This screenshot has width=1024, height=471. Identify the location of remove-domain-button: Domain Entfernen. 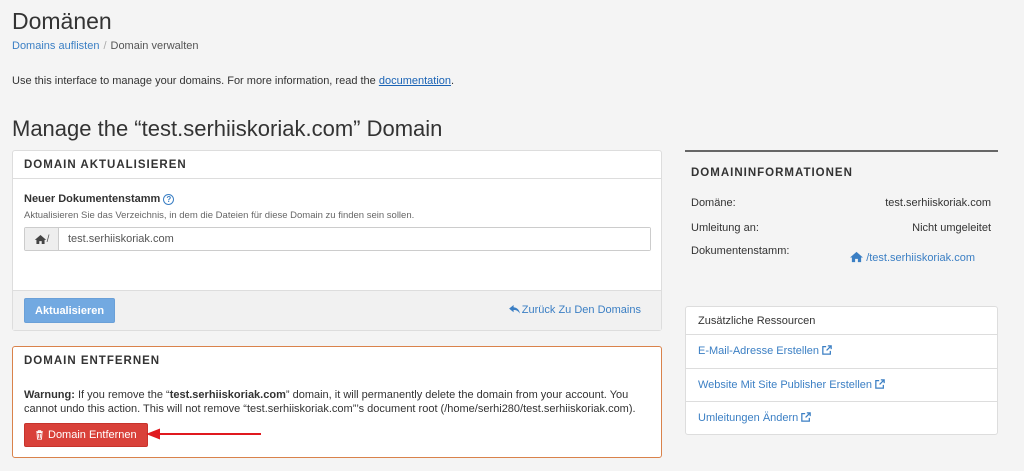
(86, 435).